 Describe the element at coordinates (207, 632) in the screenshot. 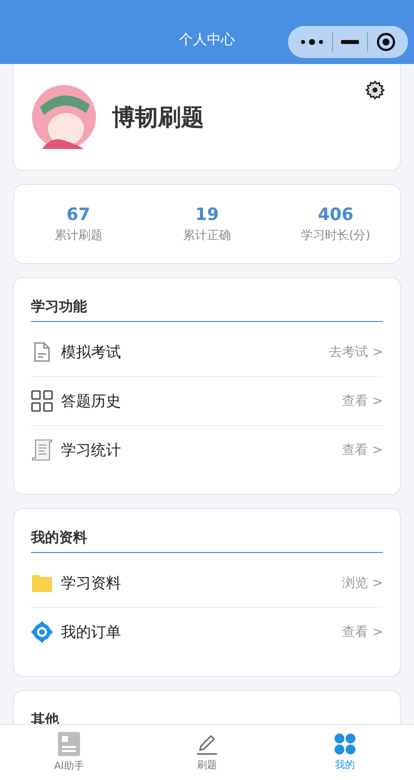

I see `menu-row: 我的订单 查看 >` at that location.